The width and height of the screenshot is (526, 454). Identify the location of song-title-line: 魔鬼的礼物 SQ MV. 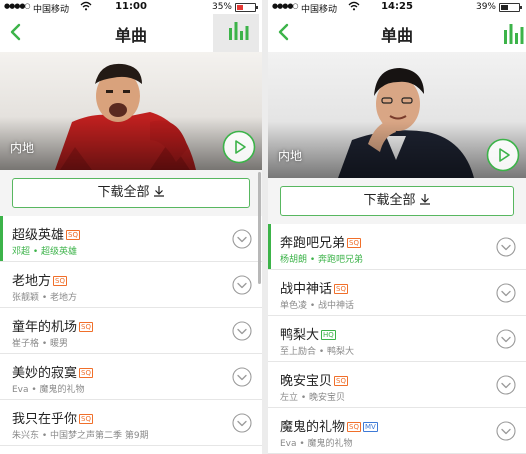
(329, 425).